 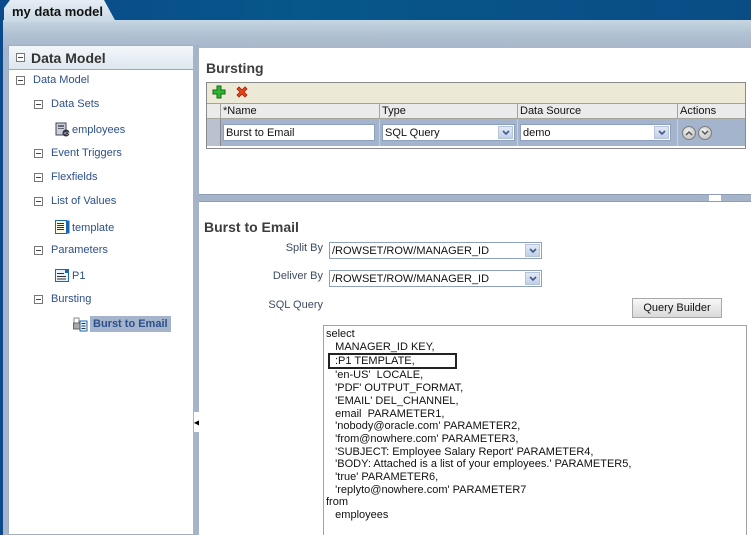 What do you see at coordinates (411, 250) in the screenshot?
I see `split-by-value: /ROWSET/ROW/MANAGER_ID` at bounding box center [411, 250].